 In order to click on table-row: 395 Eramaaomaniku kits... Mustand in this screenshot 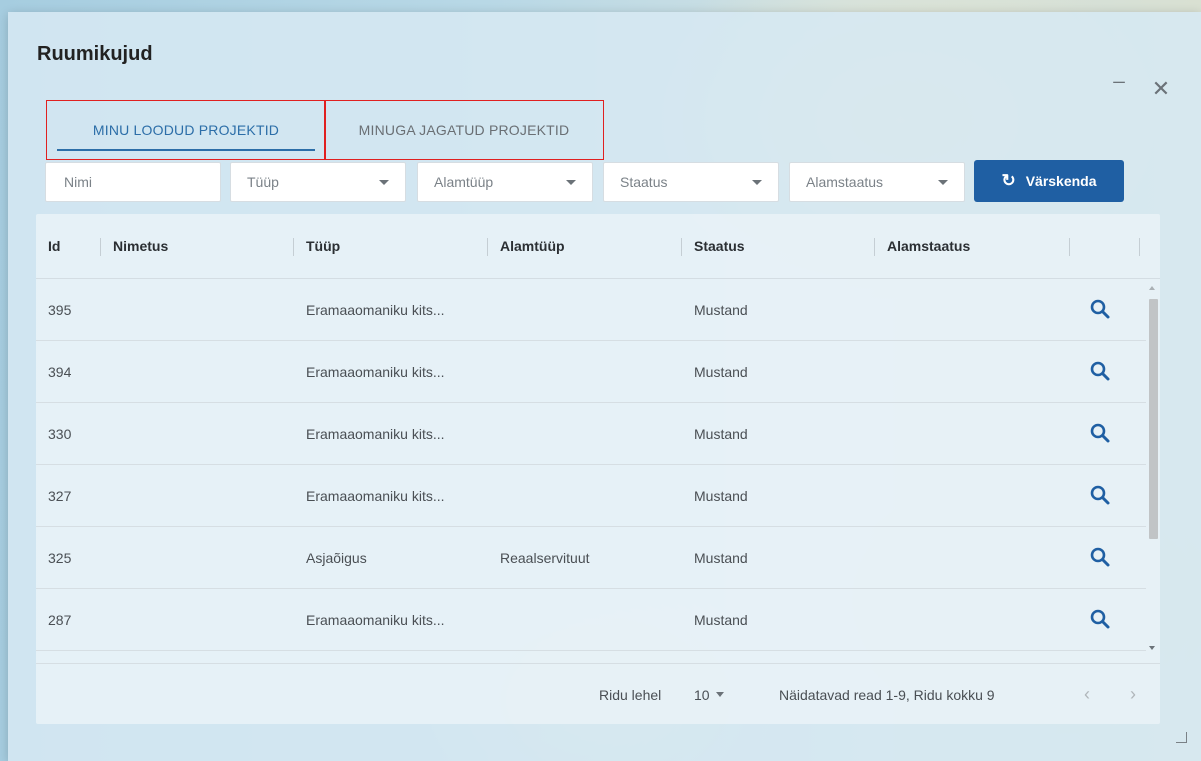, I will do `click(591, 310)`.